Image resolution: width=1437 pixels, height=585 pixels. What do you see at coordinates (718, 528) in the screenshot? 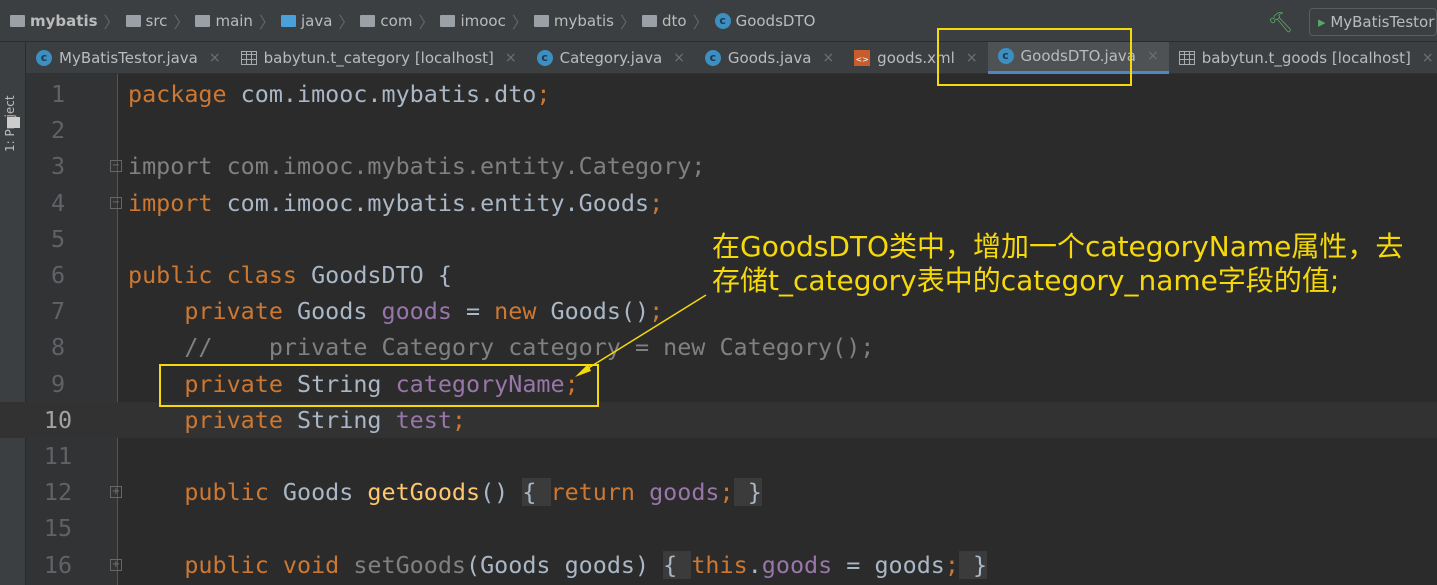
I see `code-line: 15` at bounding box center [718, 528].